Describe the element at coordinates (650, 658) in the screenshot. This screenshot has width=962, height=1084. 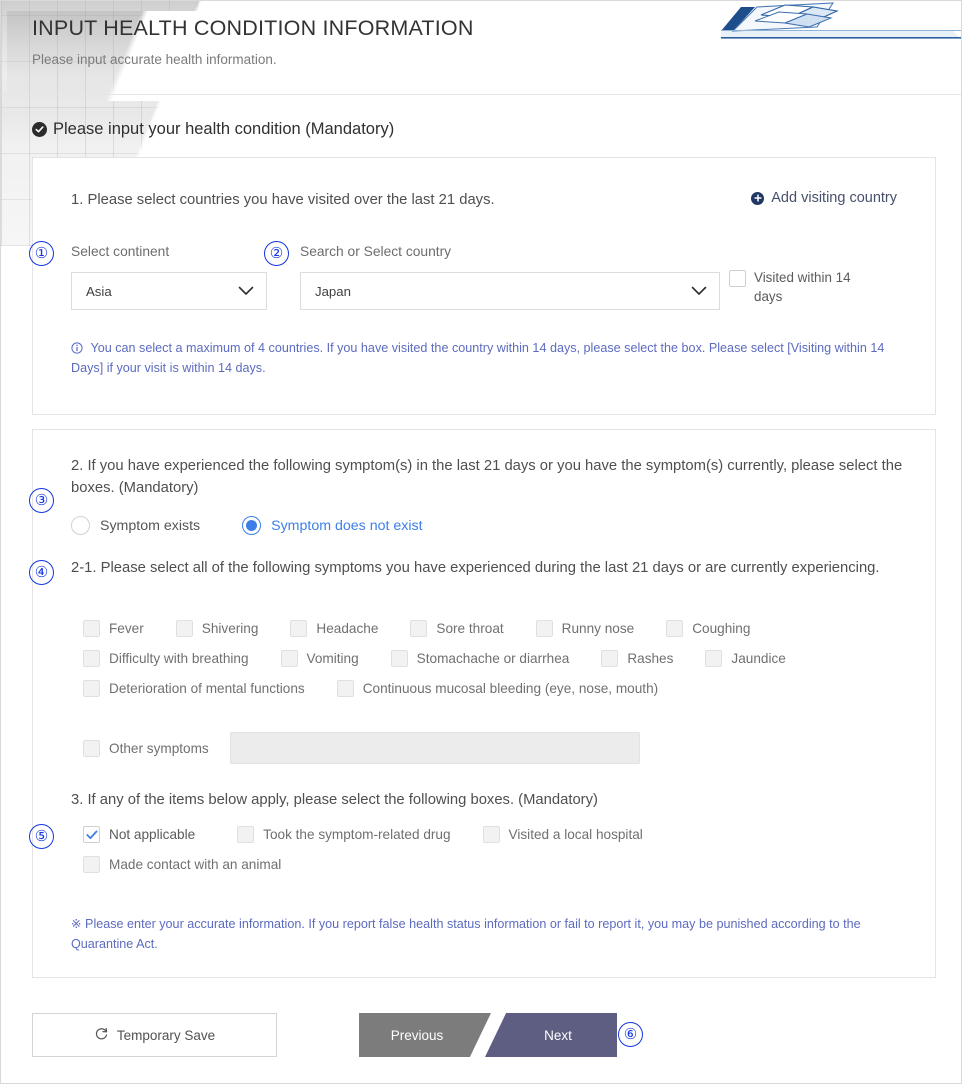
I see `checkbox-label: Rashes` at that location.